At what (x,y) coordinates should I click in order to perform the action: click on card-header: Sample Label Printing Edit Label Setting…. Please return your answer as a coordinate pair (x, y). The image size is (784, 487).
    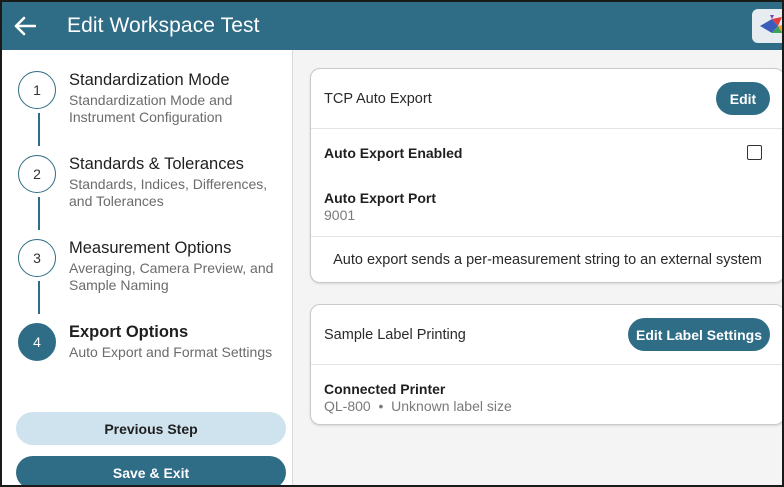
    Looking at the image, I should click on (546, 335).